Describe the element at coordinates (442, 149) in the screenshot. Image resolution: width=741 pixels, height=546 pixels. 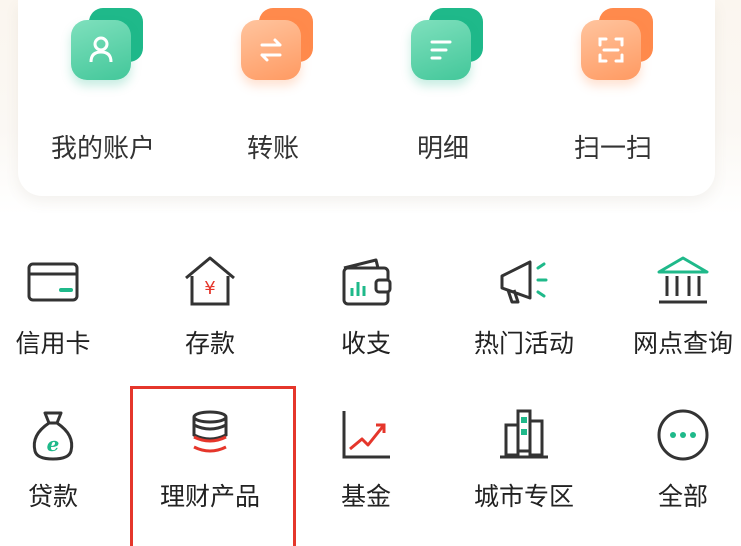
I see `details-label: 明细` at that location.